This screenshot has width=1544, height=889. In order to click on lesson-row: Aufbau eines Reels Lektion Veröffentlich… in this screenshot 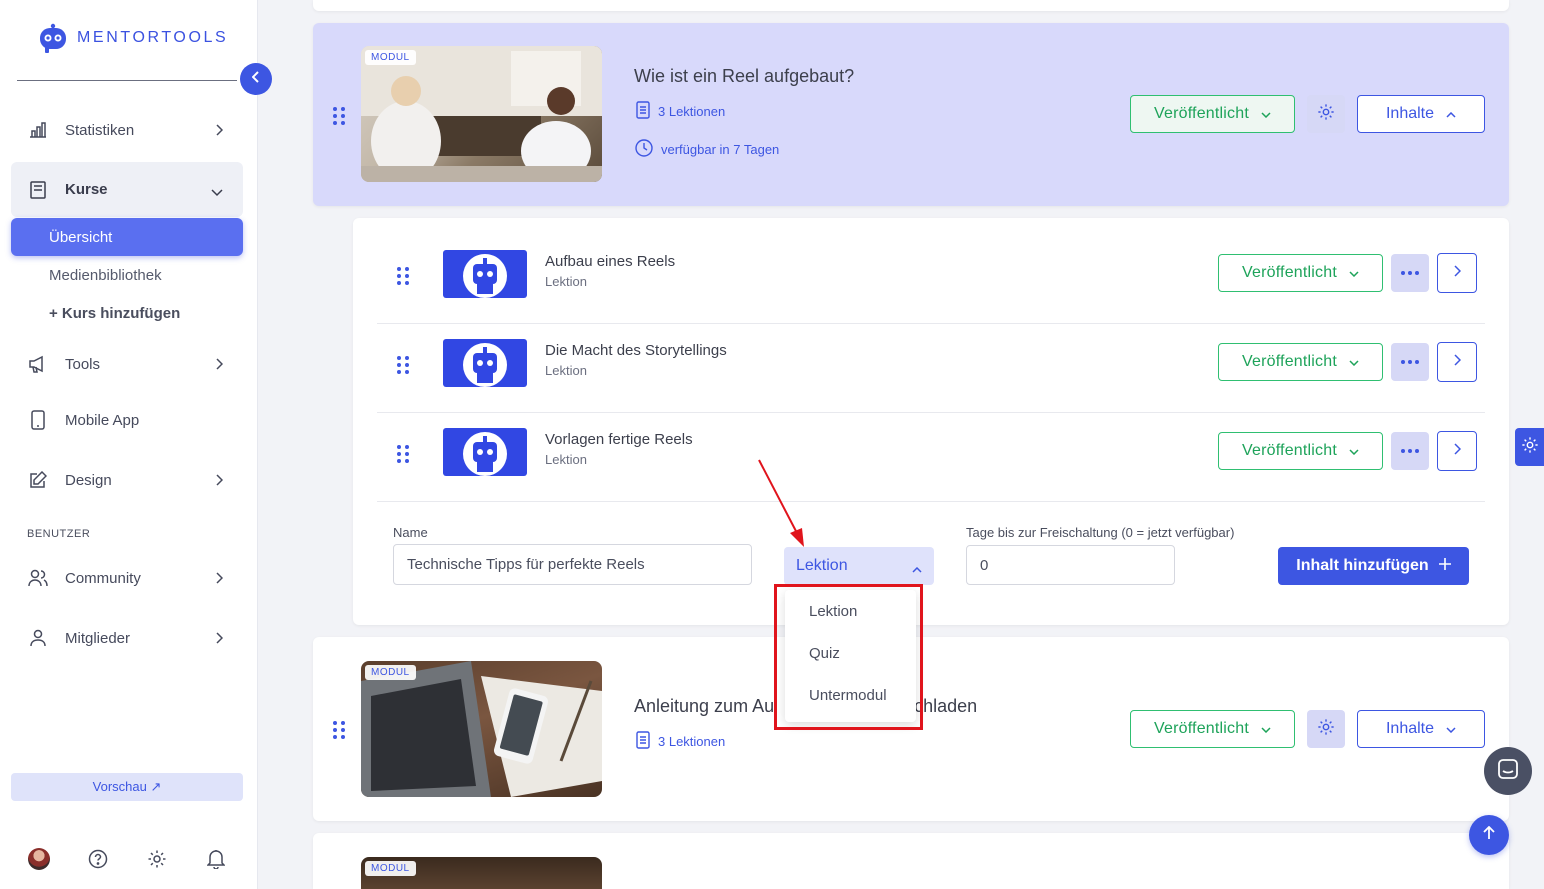, I will do `click(931, 279)`.